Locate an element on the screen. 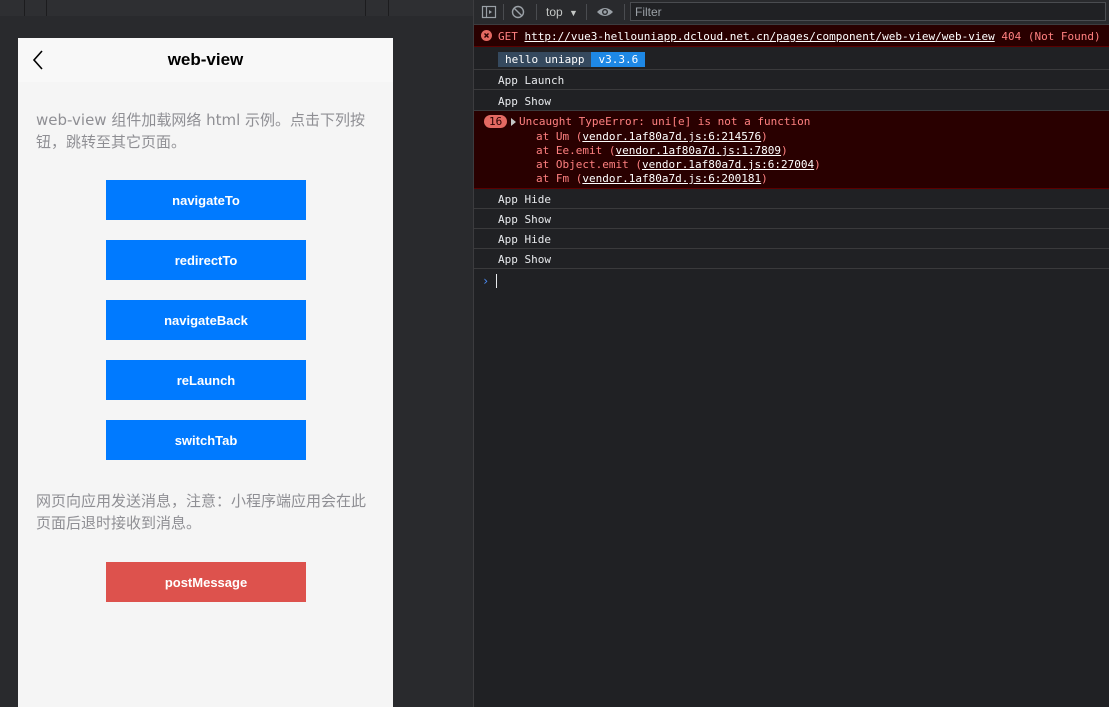  eye-icon is located at coordinates (604, 12).